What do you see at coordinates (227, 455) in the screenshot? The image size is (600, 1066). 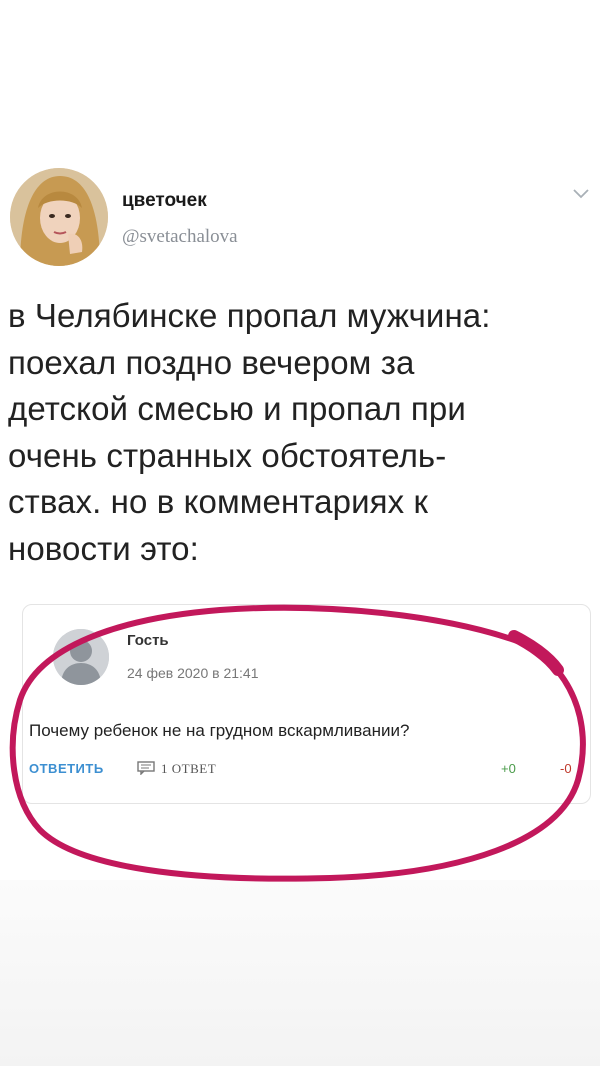 I see `tweet-text-line: очень странных обстоятель-` at bounding box center [227, 455].